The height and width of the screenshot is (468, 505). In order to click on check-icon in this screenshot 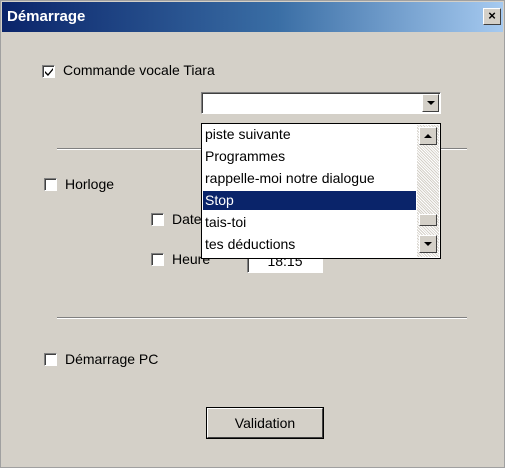, I will do `click(49, 72)`.